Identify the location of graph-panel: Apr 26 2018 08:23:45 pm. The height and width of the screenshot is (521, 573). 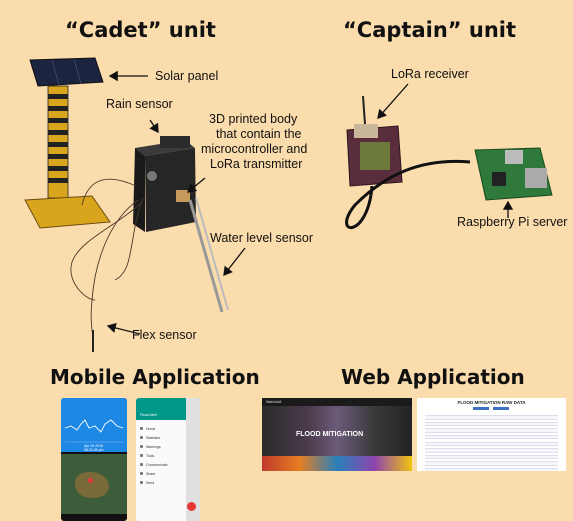
(94, 425).